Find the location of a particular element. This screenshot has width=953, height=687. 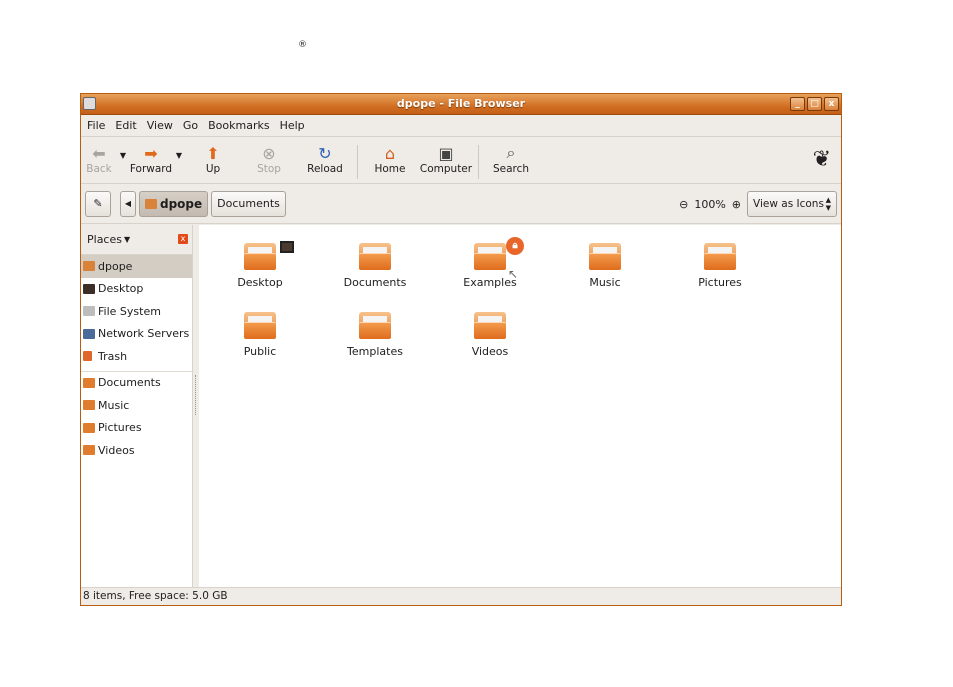

sidebar-item-network-servers: Network Servers is located at coordinates (136, 334).